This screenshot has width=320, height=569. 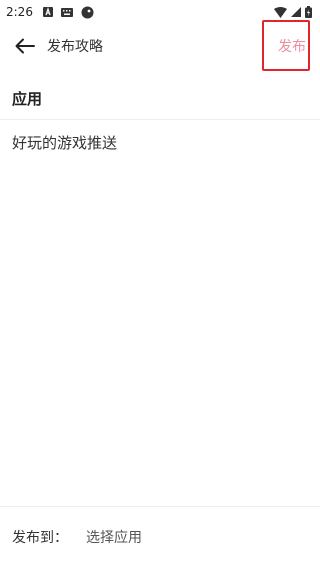 I want to click on status-system-icons, so click(x=293, y=12).